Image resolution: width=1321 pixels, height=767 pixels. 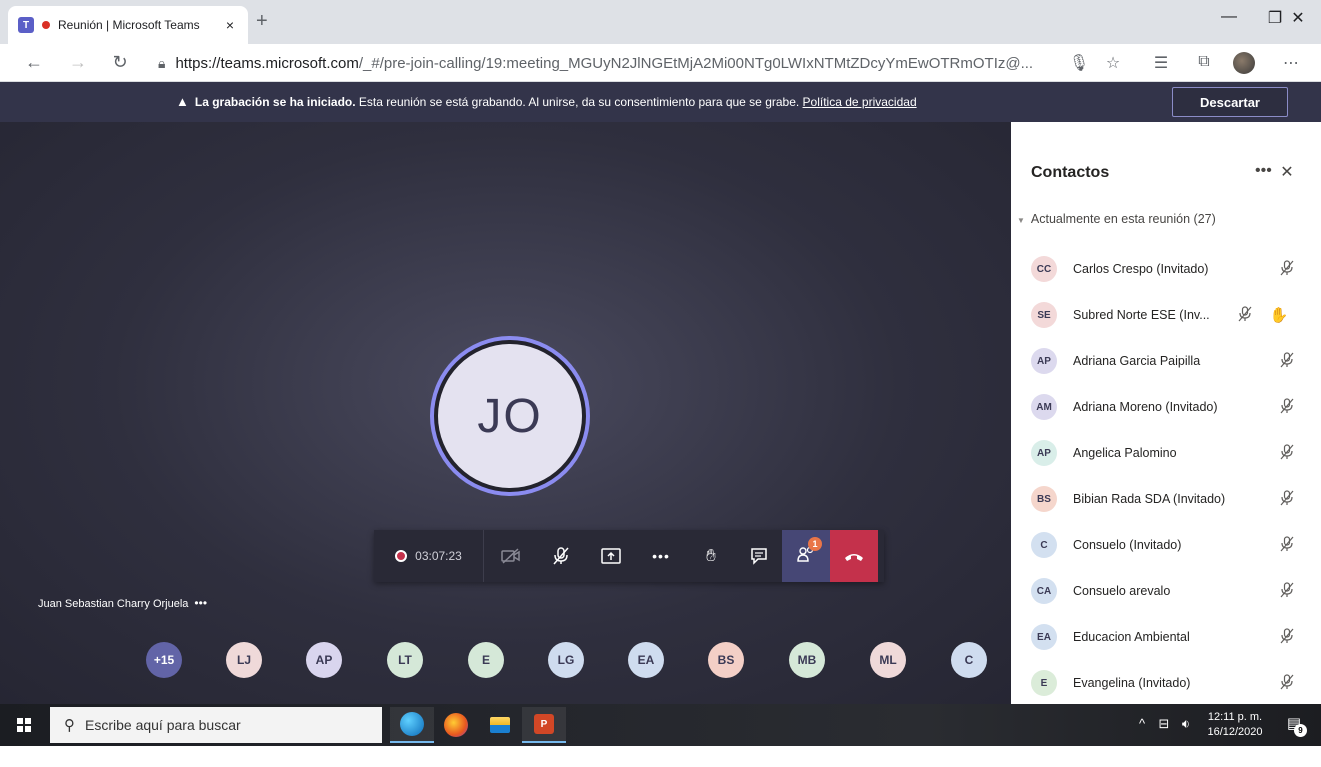 I want to click on participant-name: Angelica Palomino, so click(x=1125, y=453).